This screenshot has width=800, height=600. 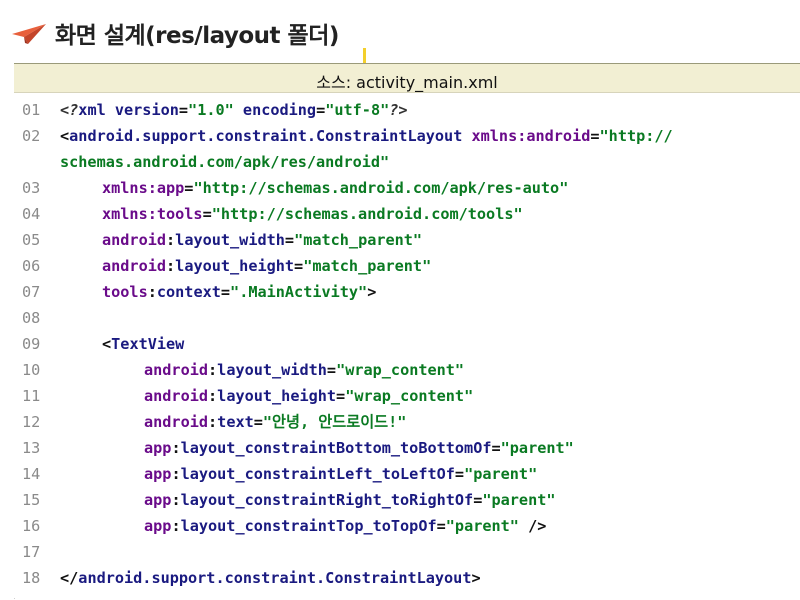 I want to click on code-token: "안녕, 안드로이드!", so click(x=334, y=422).